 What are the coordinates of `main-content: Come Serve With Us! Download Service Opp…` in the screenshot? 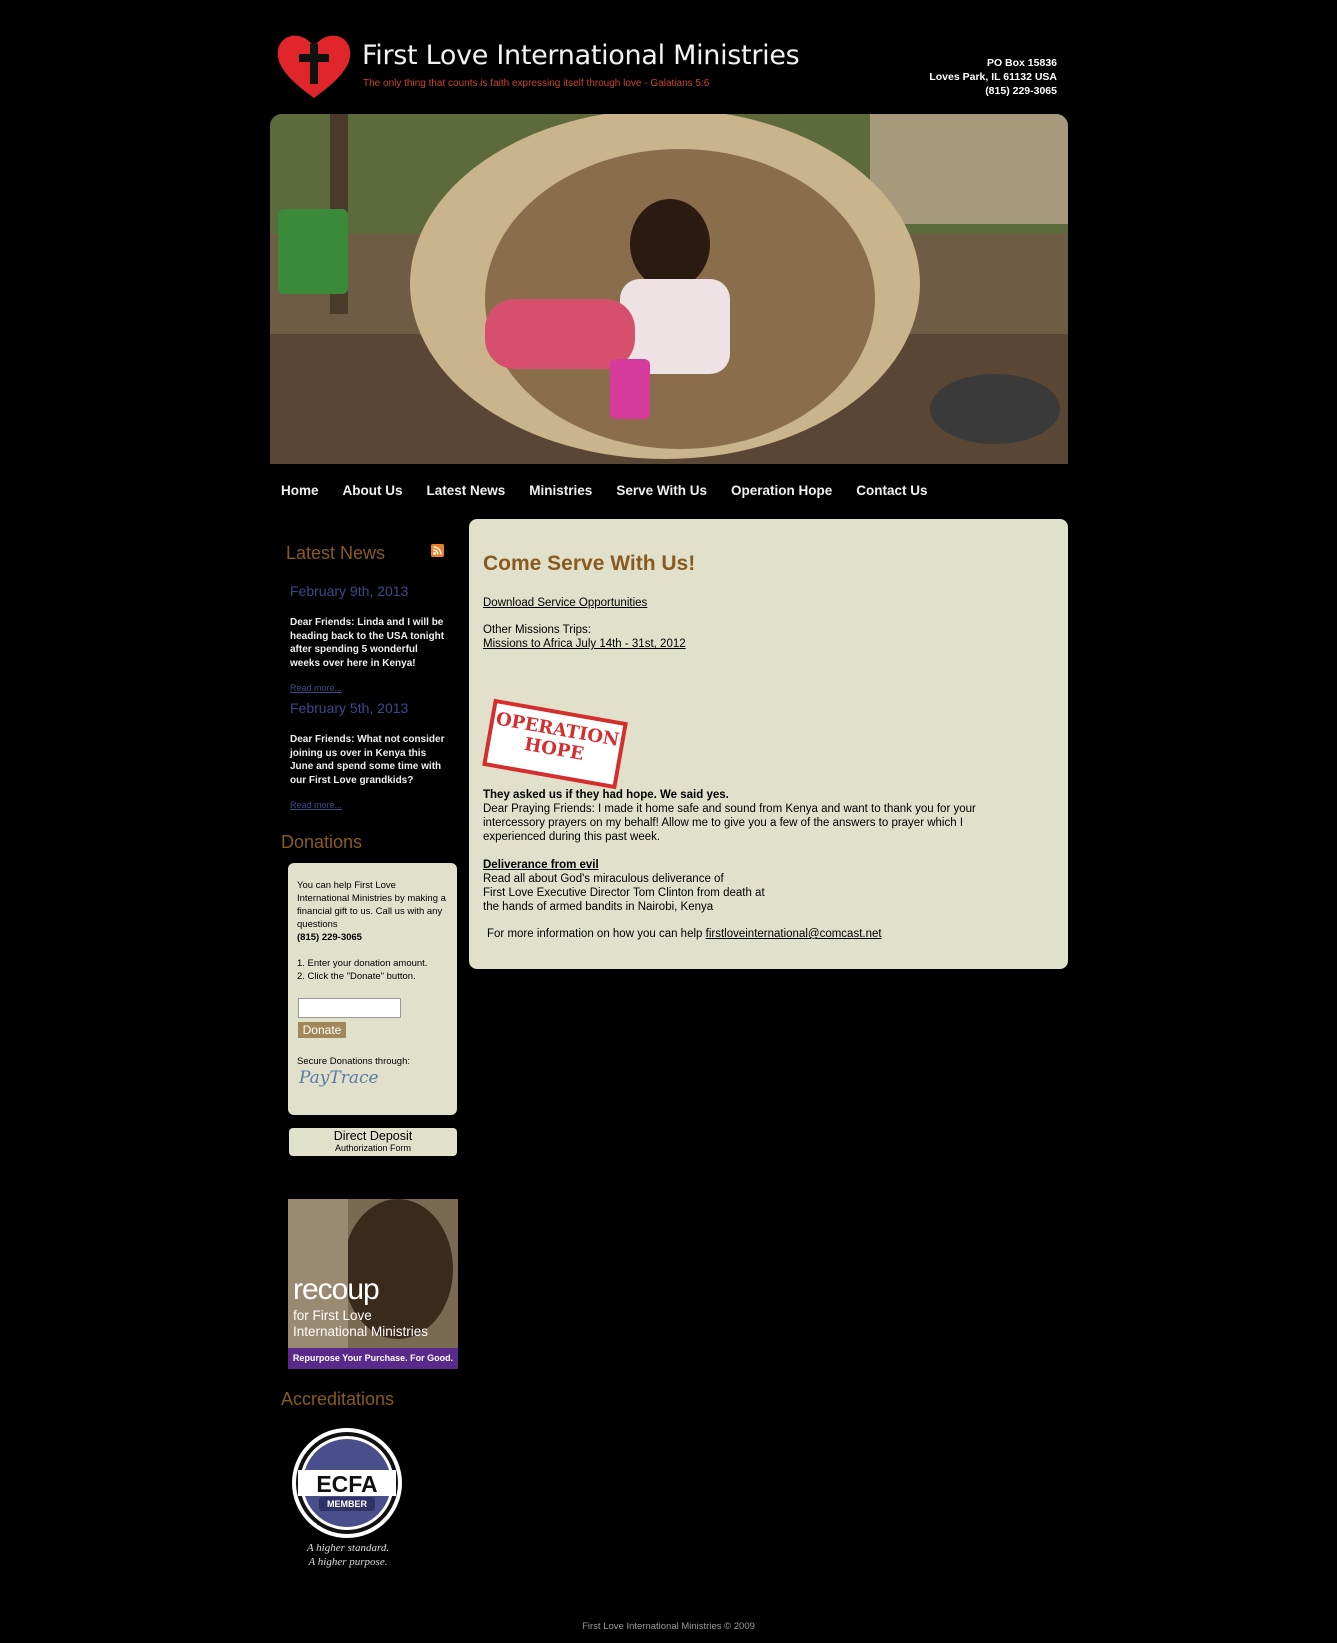 It's located at (768, 744).